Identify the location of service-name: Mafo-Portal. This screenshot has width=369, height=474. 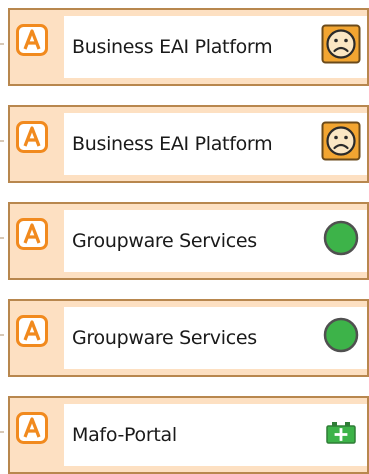
(124, 435).